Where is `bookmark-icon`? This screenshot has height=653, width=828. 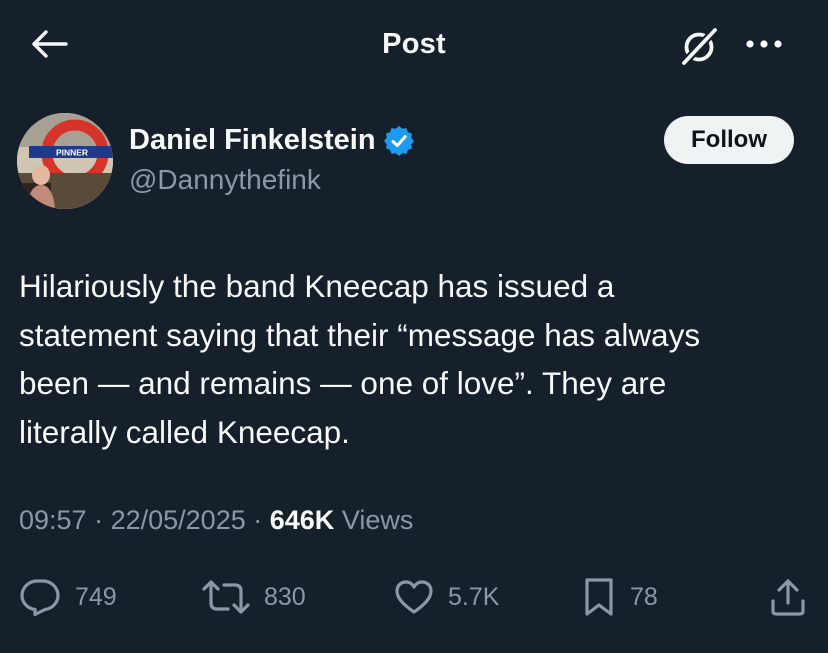
bookmark-icon is located at coordinates (599, 597).